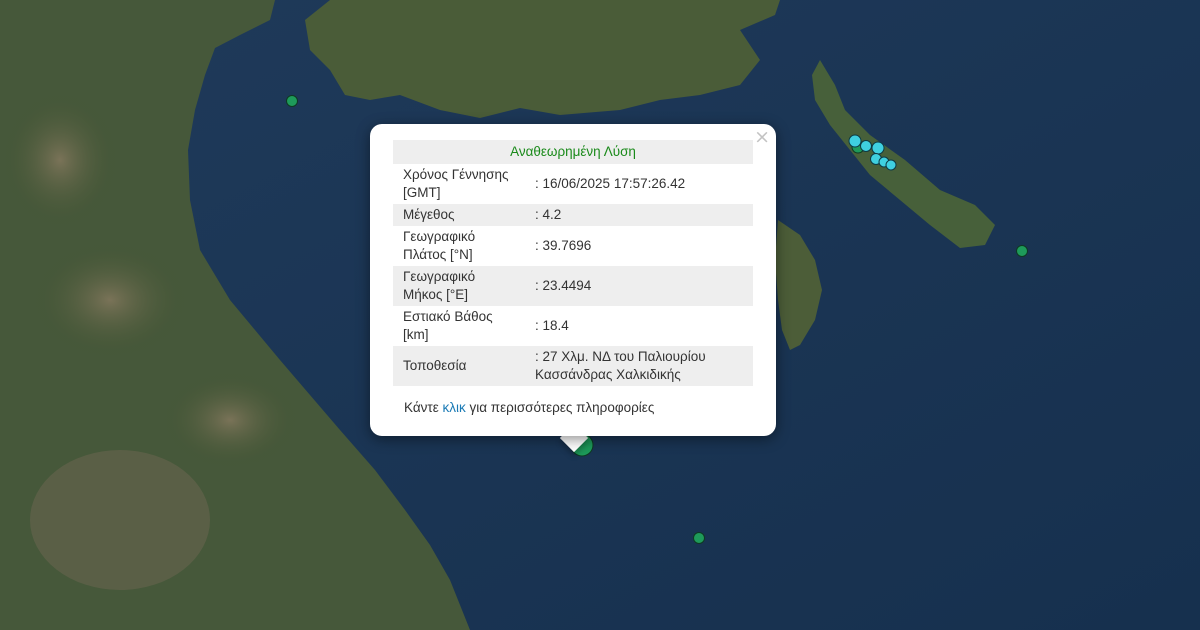 The width and height of the screenshot is (1200, 630). Describe the element at coordinates (639, 286) in the screenshot. I see `row-value: : 23.4494` at that location.